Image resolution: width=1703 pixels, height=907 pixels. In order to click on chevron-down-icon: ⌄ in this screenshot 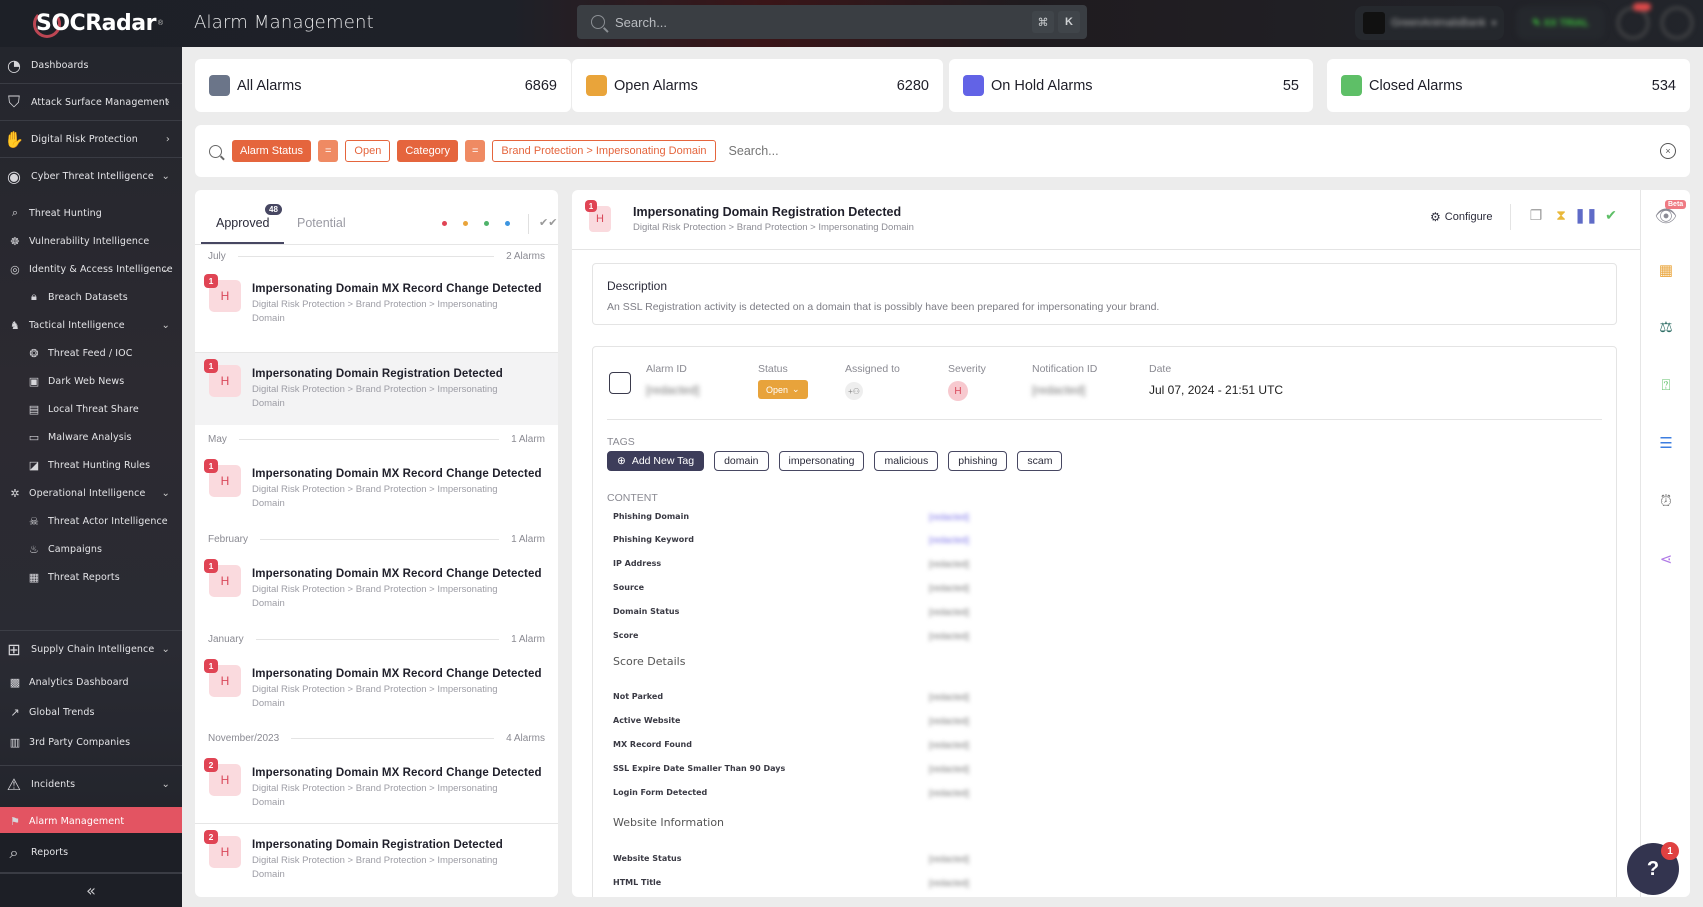, I will do `click(165, 649)`.